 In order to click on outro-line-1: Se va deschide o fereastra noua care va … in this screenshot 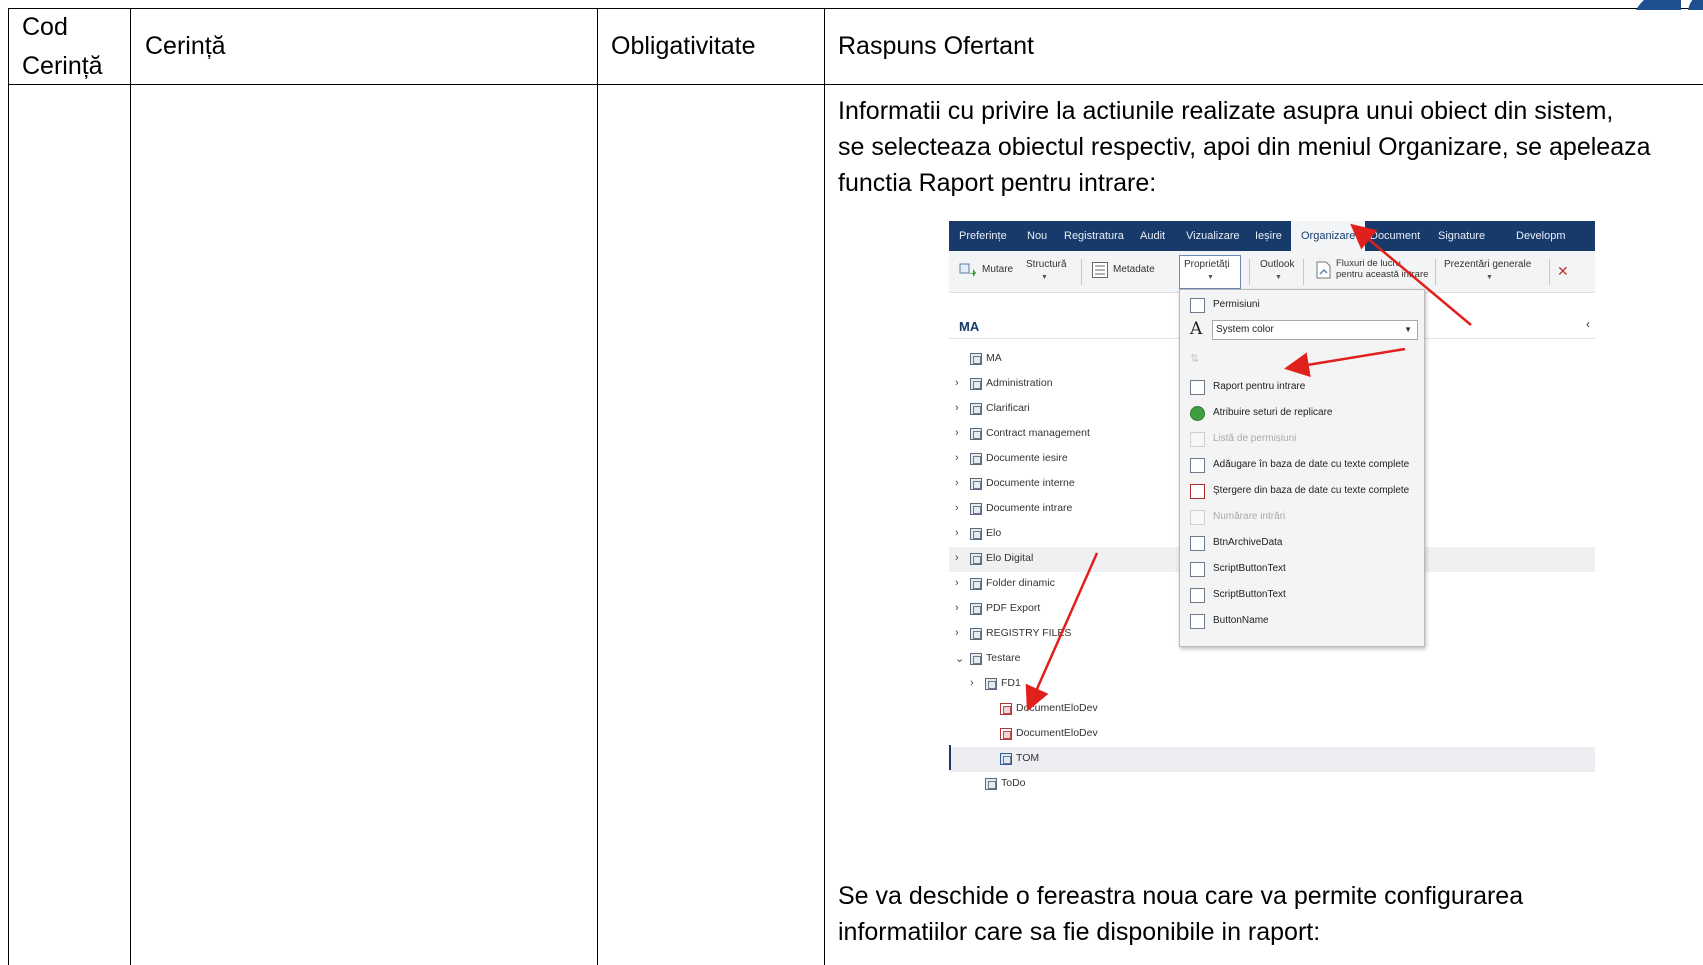, I will do `click(1181, 896)`.